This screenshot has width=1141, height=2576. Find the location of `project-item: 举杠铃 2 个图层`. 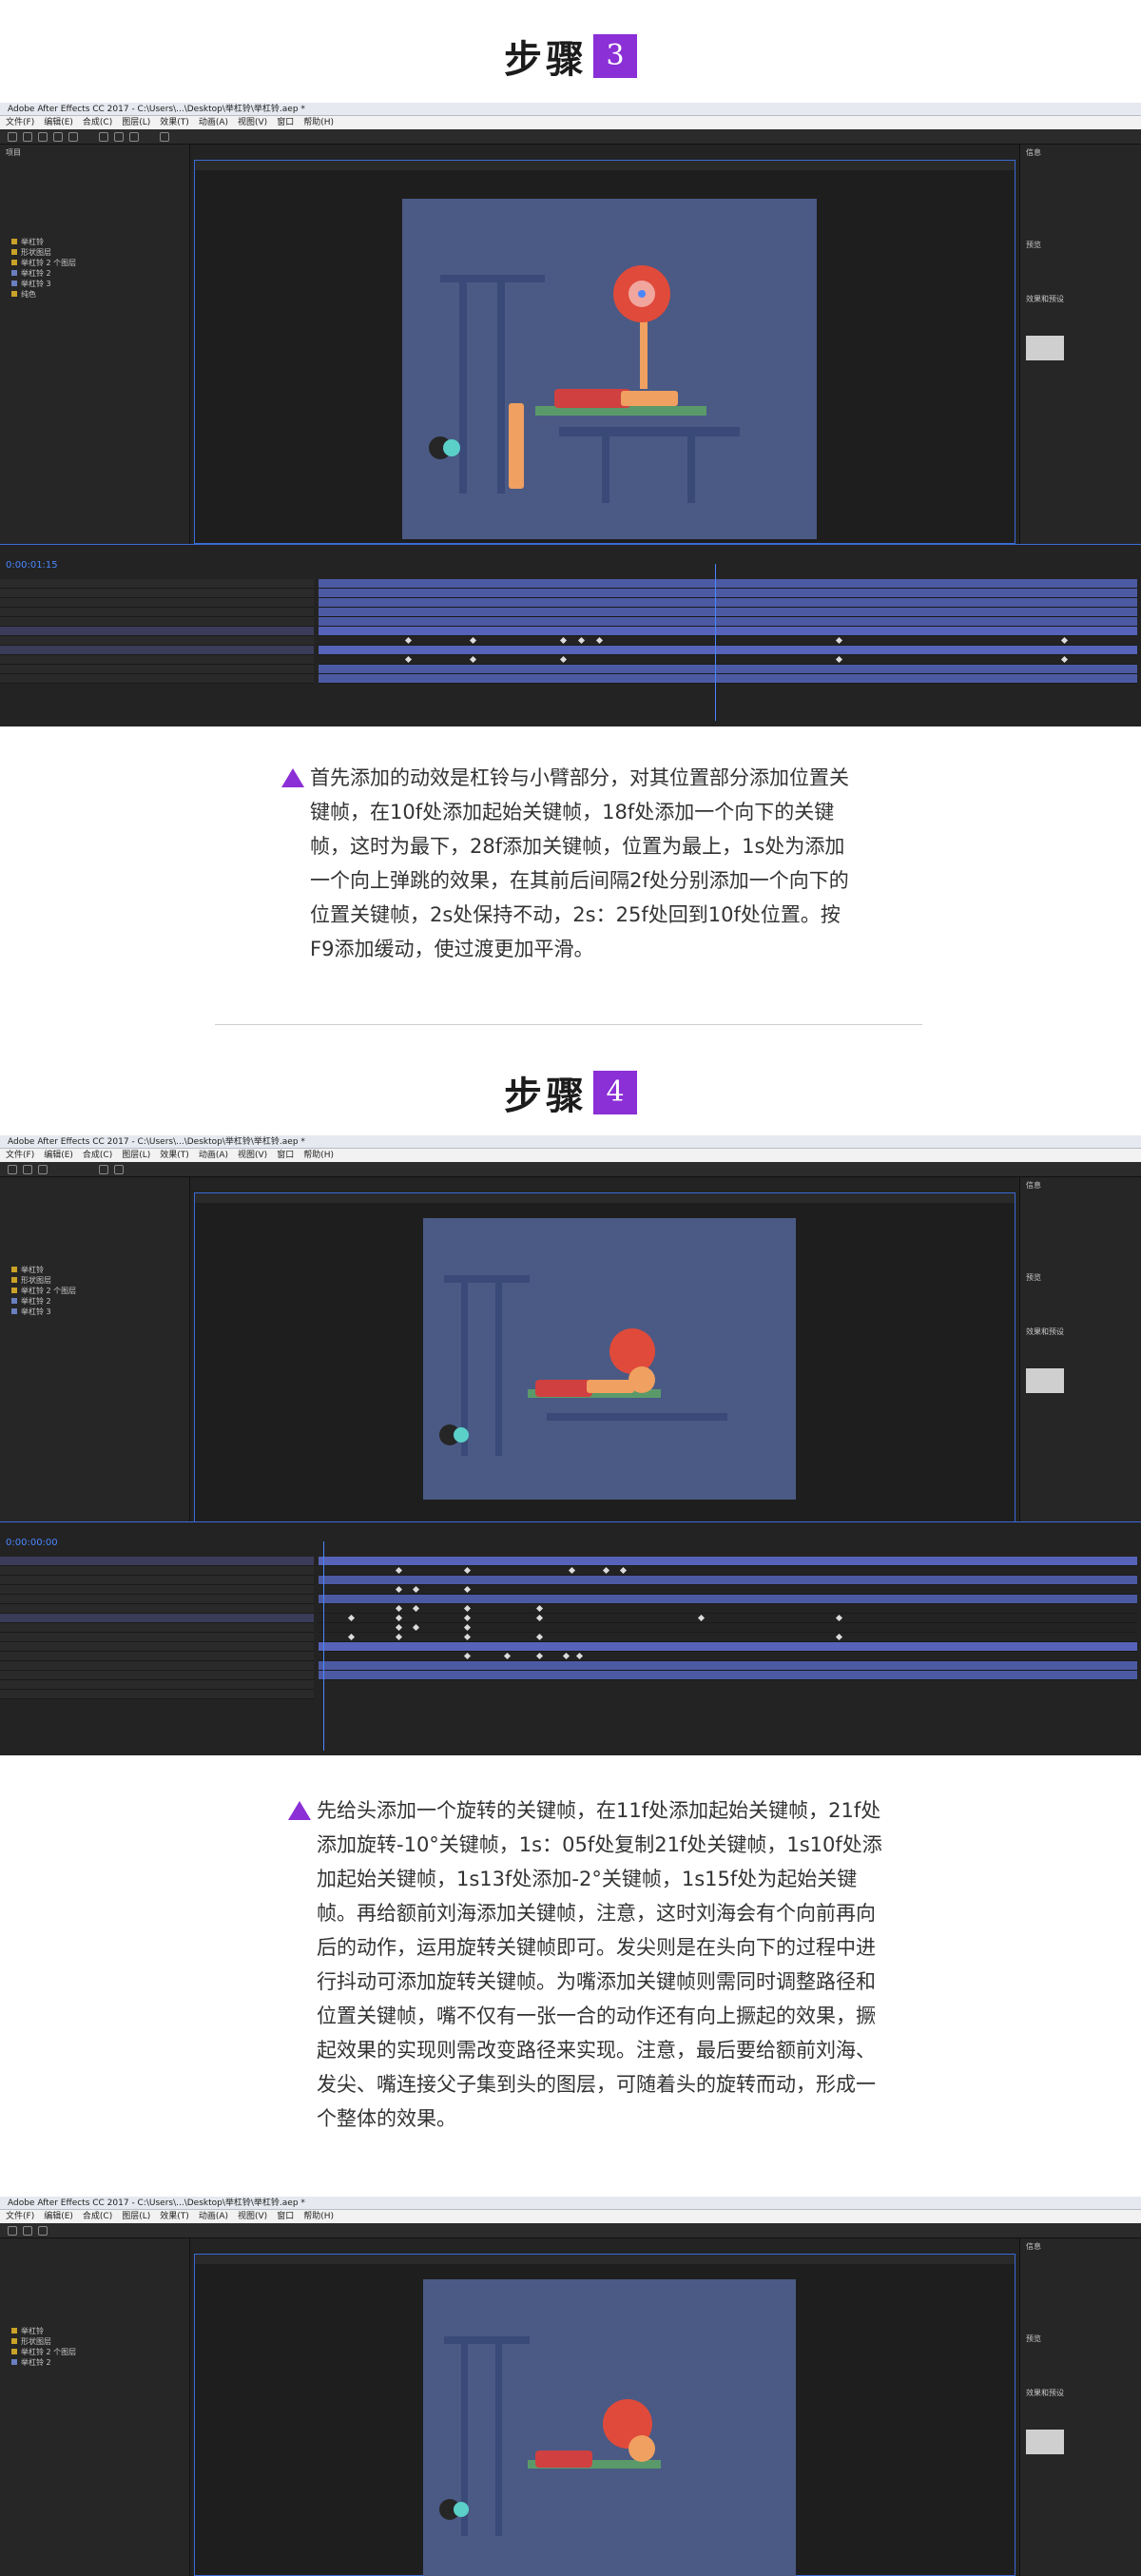

project-item: 举杠铃 2 个图层 is located at coordinates (94, 2352).